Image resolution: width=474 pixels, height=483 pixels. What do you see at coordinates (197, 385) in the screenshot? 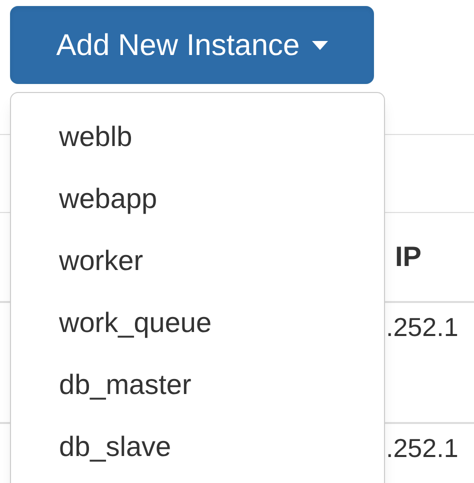
I see `menu-item: db_master` at bounding box center [197, 385].